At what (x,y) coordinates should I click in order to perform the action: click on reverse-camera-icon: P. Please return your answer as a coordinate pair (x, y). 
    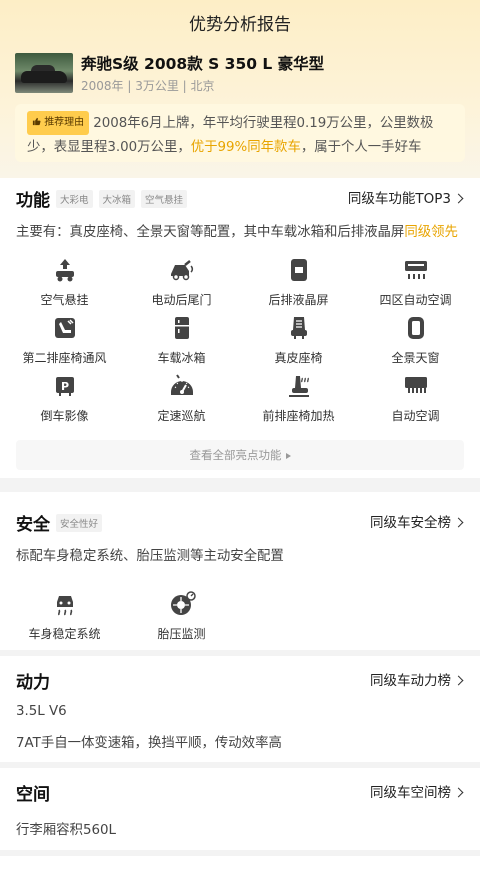
    Looking at the image, I should click on (64, 386).